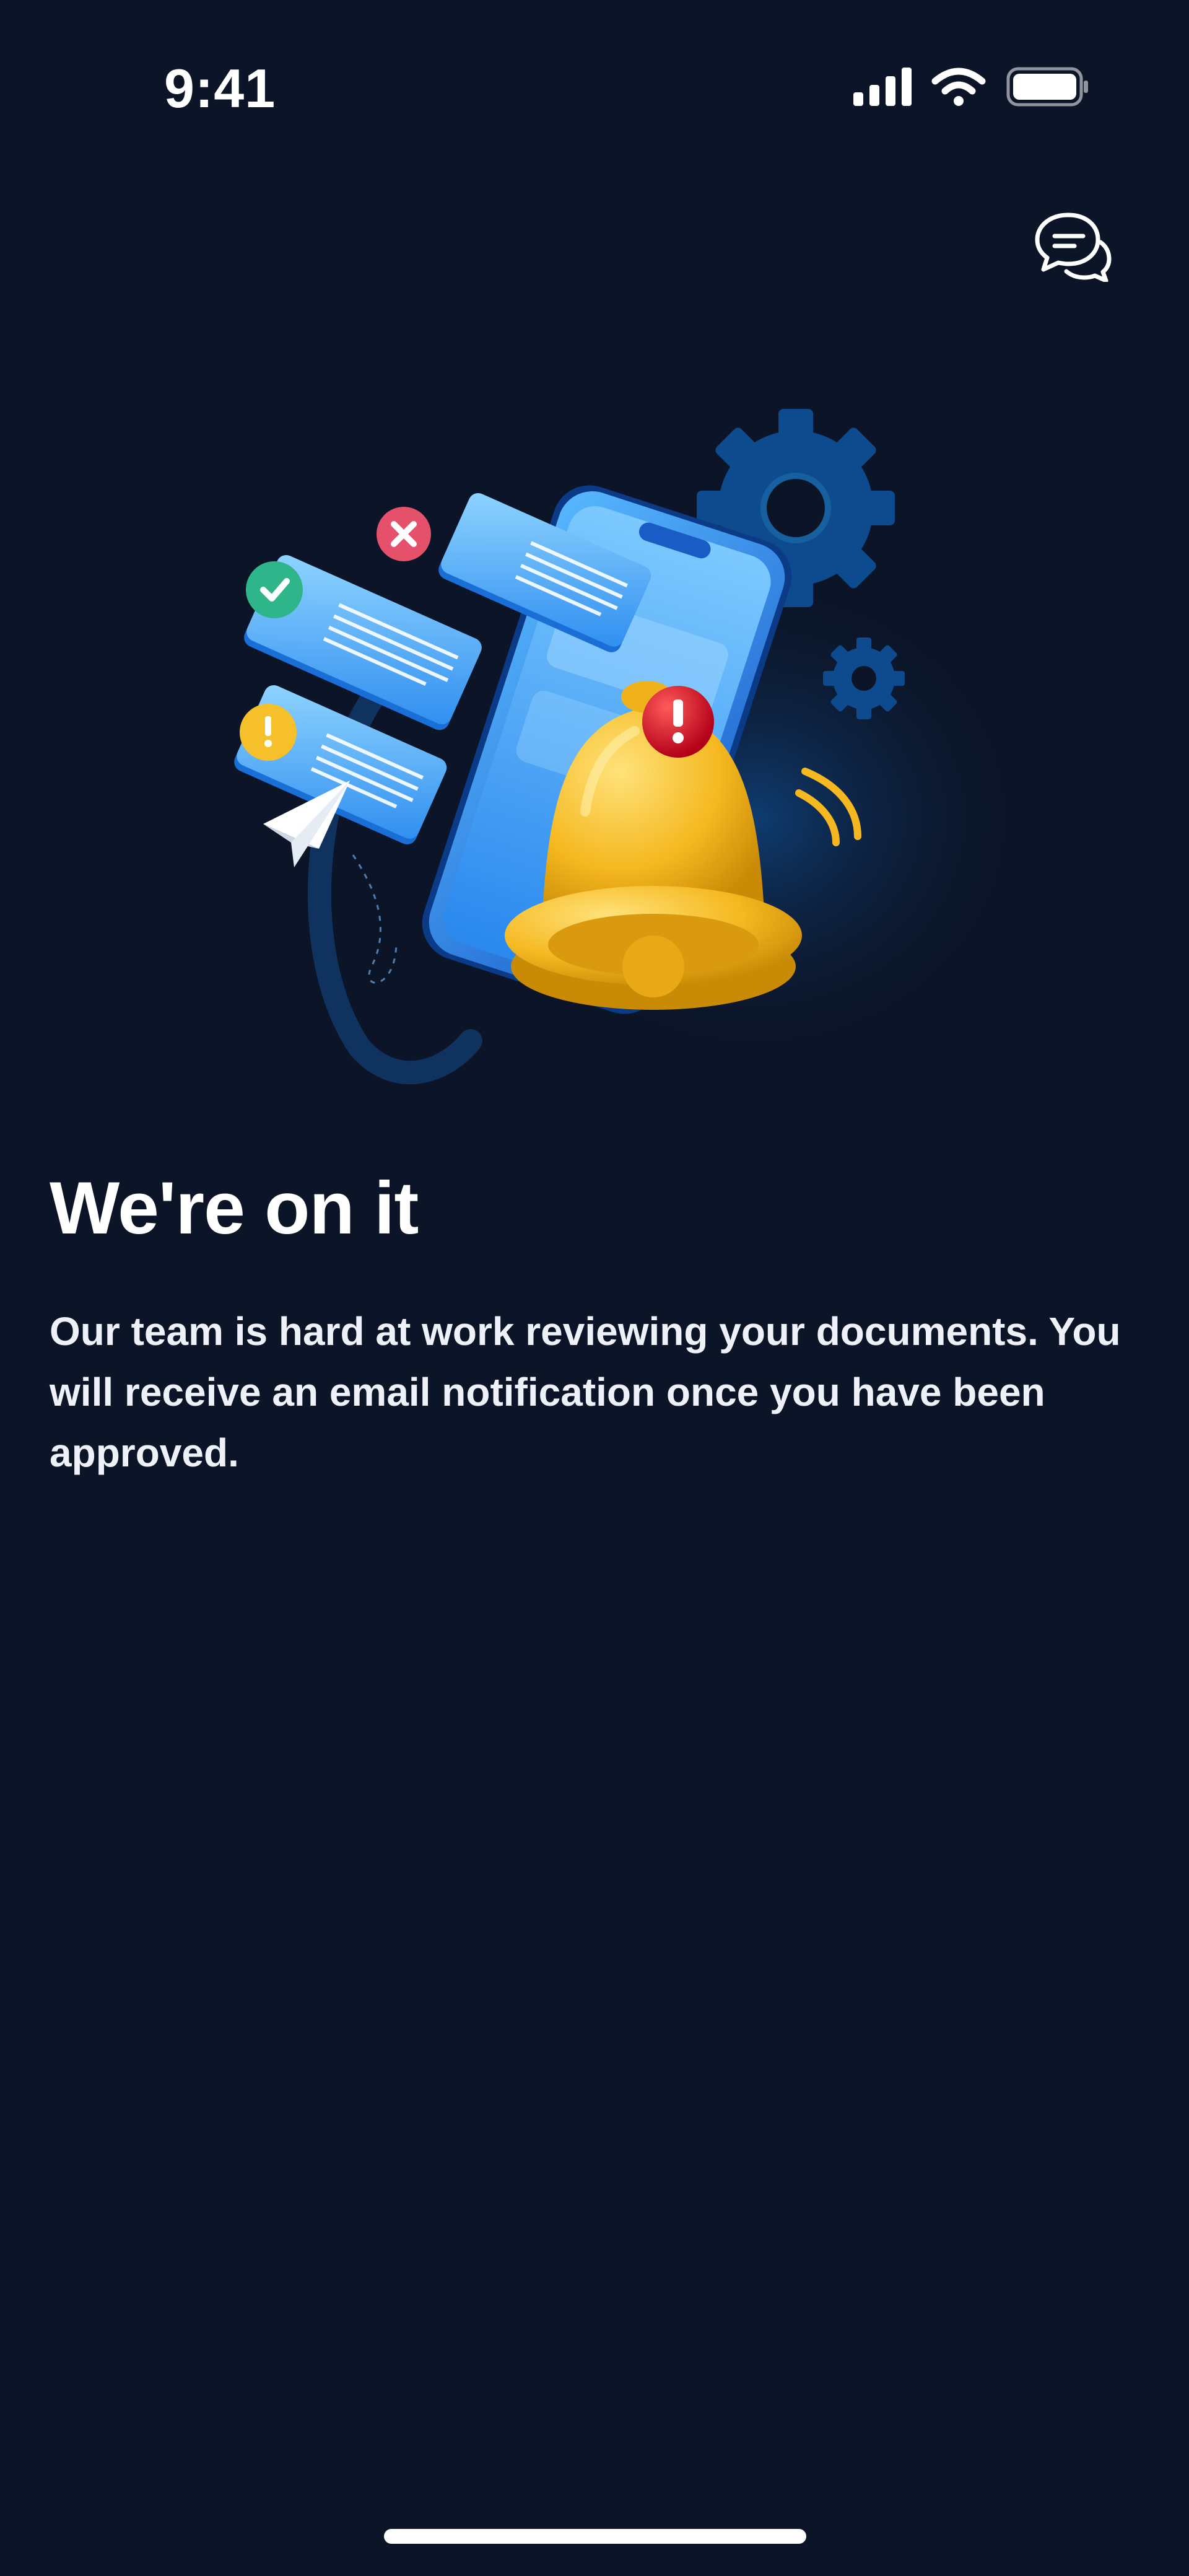 This screenshot has height=2576, width=1189. What do you see at coordinates (234, 1208) in the screenshot?
I see `page-title: We're on it` at bounding box center [234, 1208].